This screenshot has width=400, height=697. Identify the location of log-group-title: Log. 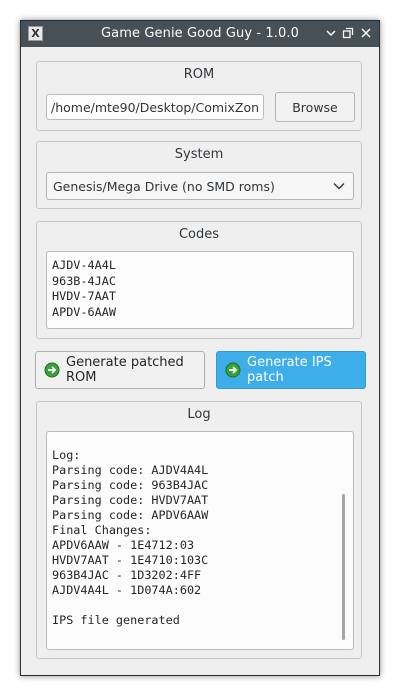
(199, 414).